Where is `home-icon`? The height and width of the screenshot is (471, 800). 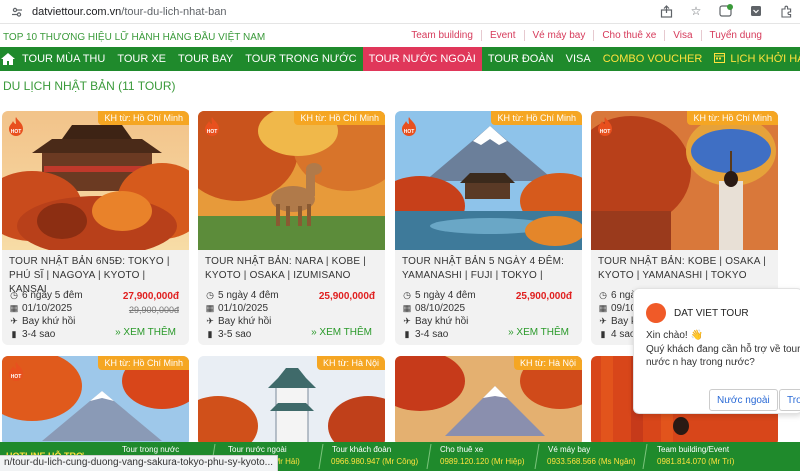 home-icon is located at coordinates (8, 59).